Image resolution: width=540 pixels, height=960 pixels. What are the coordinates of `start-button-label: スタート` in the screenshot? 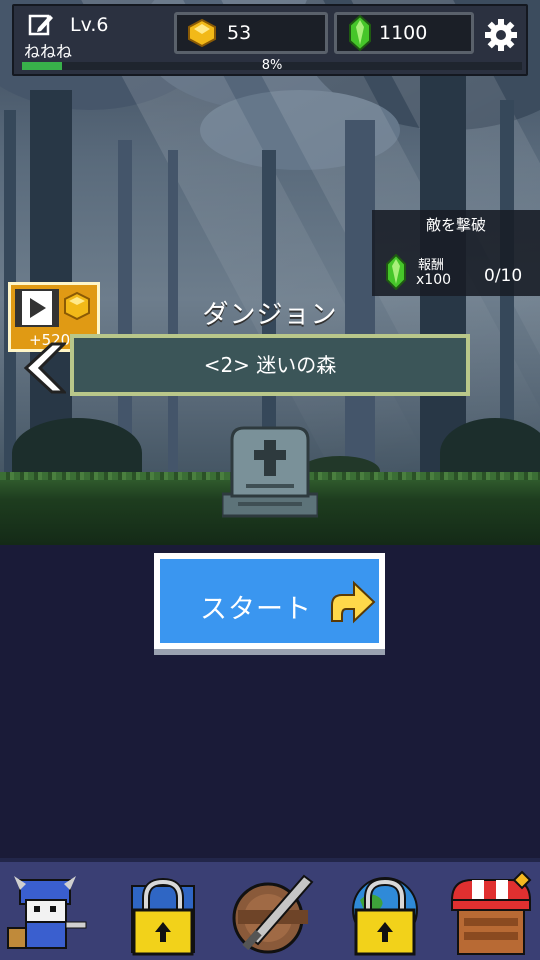 It's located at (256, 609).